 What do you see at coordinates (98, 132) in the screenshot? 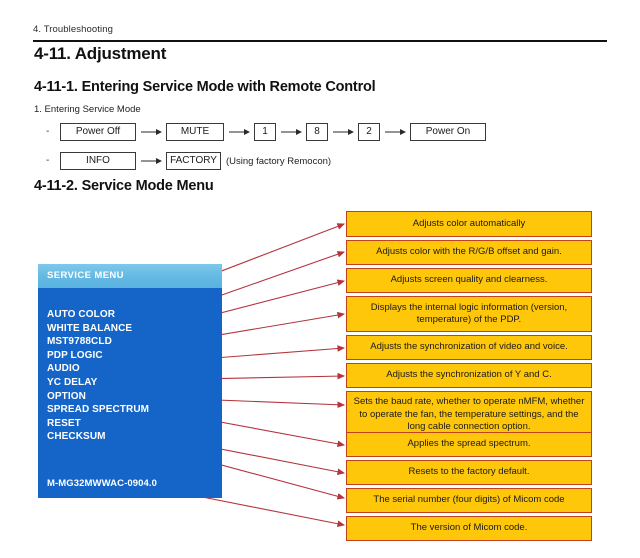
I see `key-power-off: Power Off` at bounding box center [98, 132].